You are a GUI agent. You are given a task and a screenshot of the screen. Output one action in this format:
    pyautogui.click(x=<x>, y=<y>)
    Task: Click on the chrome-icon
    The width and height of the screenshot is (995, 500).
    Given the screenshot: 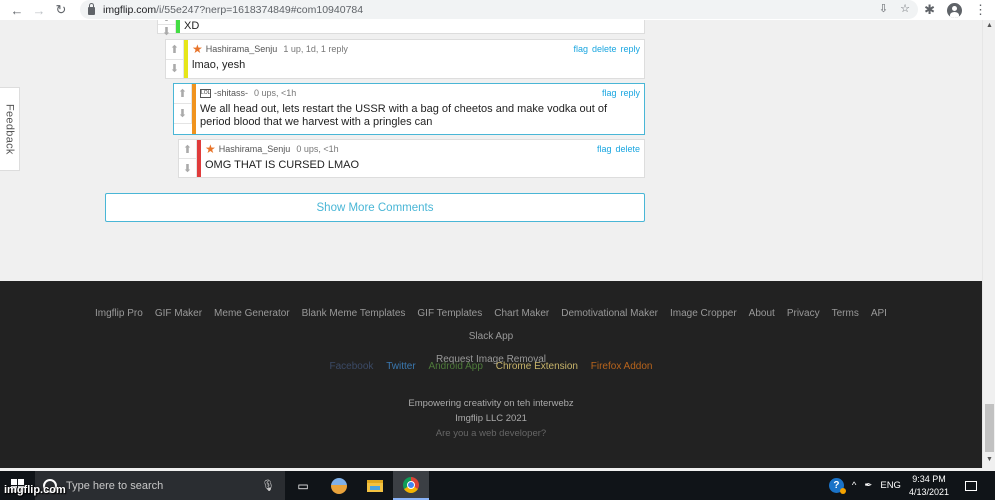 What is the action you would take?
    pyautogui.click(x=411, y=484)
    